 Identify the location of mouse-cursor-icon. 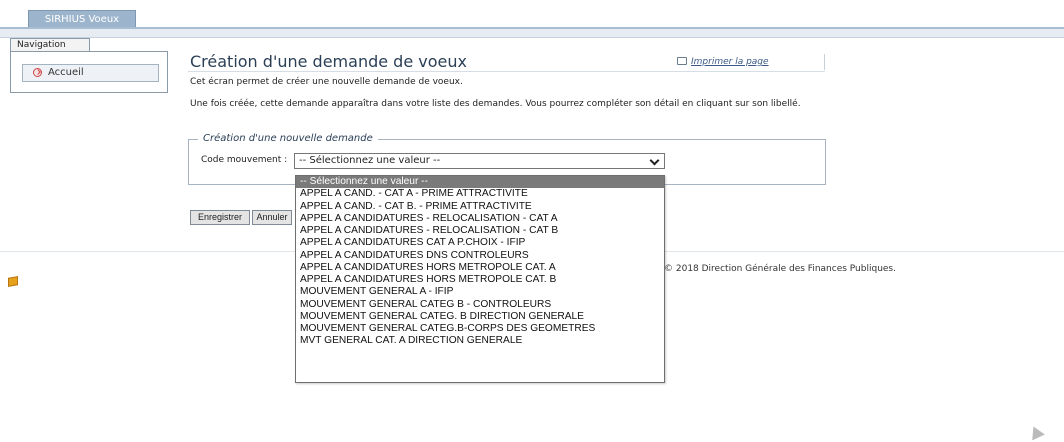
(1036, 432).